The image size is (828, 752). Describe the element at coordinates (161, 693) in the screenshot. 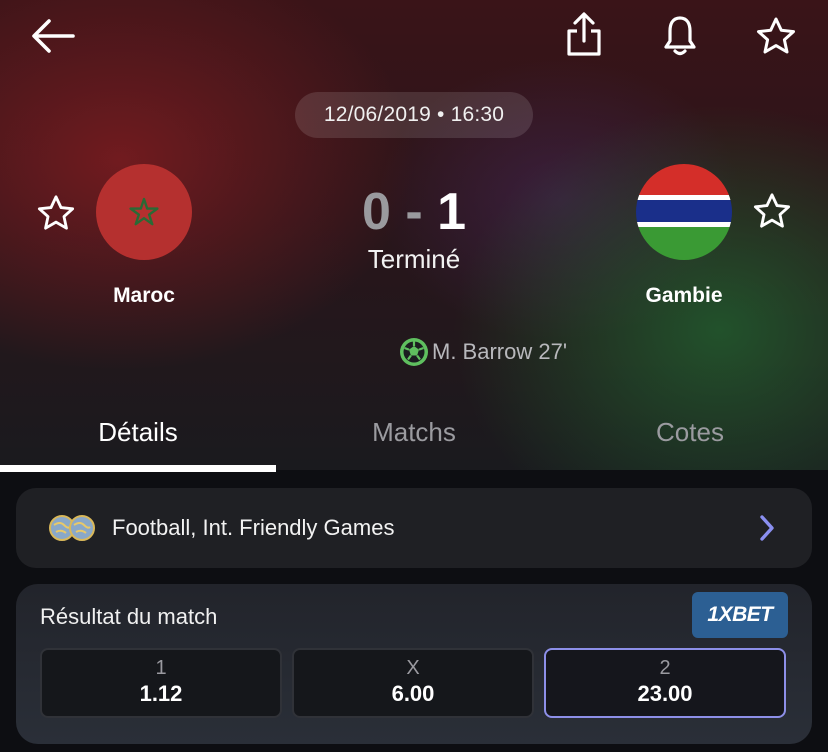

I see `odd-value: 1.12` at that location.